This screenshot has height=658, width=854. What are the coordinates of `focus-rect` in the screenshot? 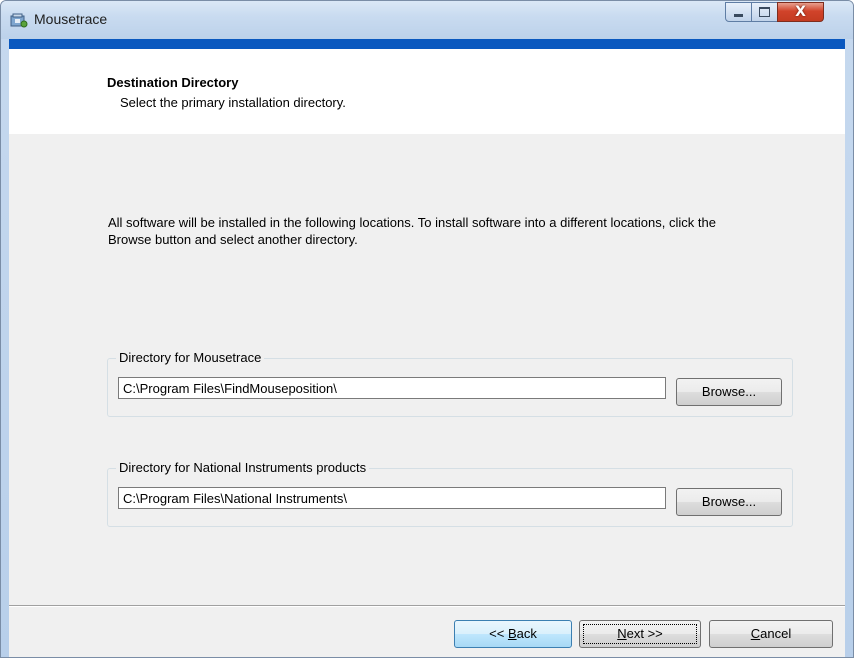 It's located at (640, 634).